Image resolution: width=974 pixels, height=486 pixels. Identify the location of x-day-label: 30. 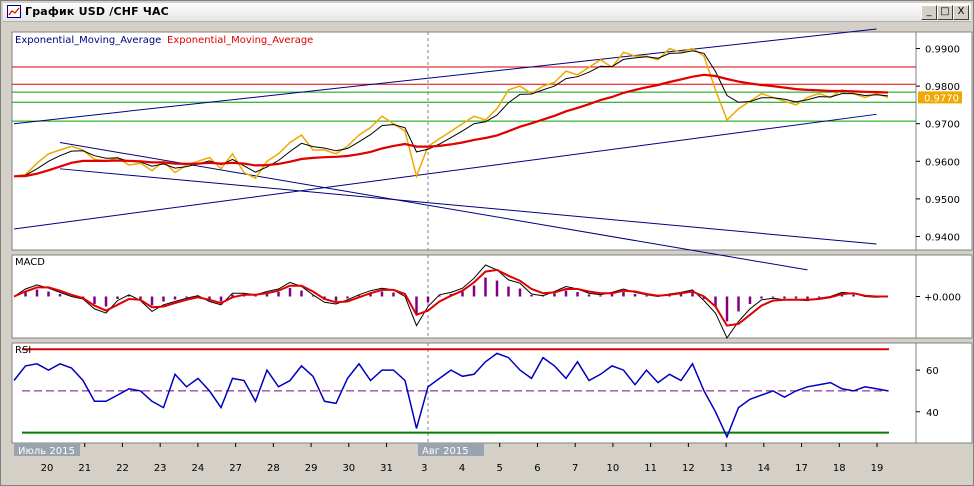
(348, 468).